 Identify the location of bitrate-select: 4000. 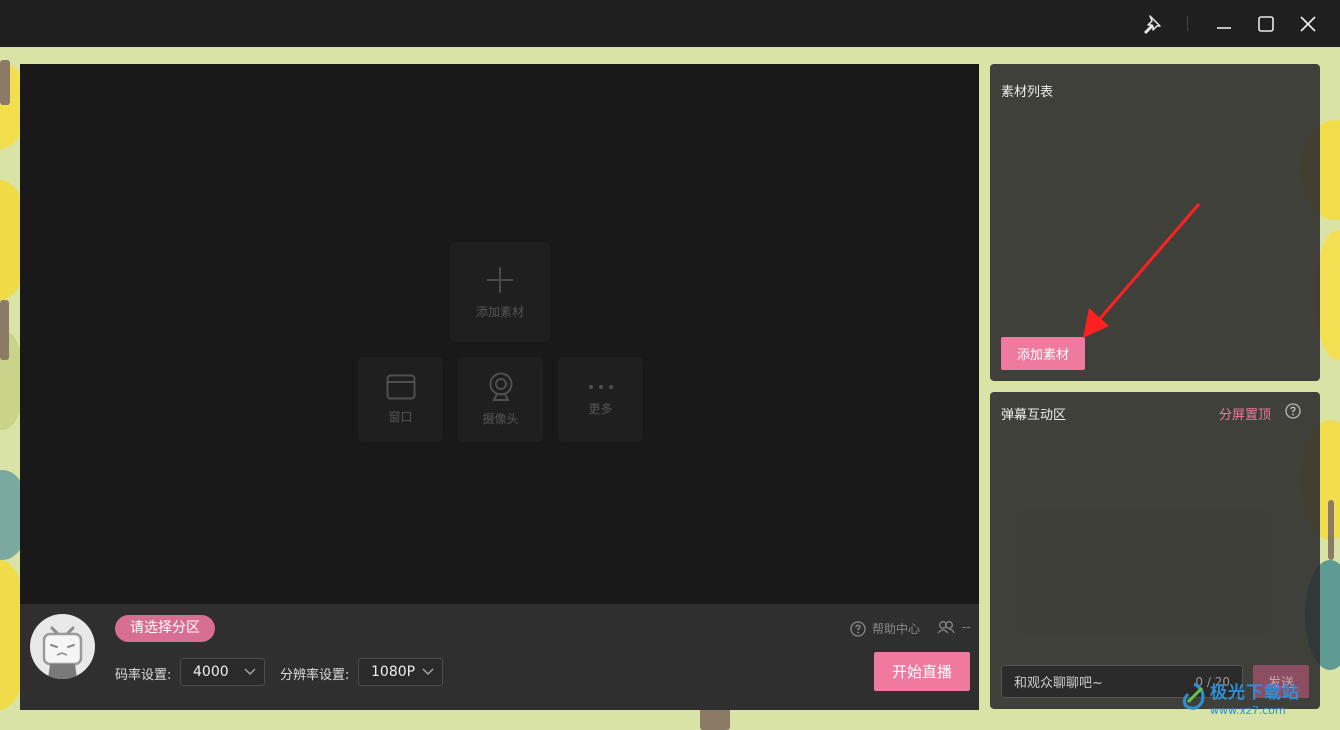
(222, 672).